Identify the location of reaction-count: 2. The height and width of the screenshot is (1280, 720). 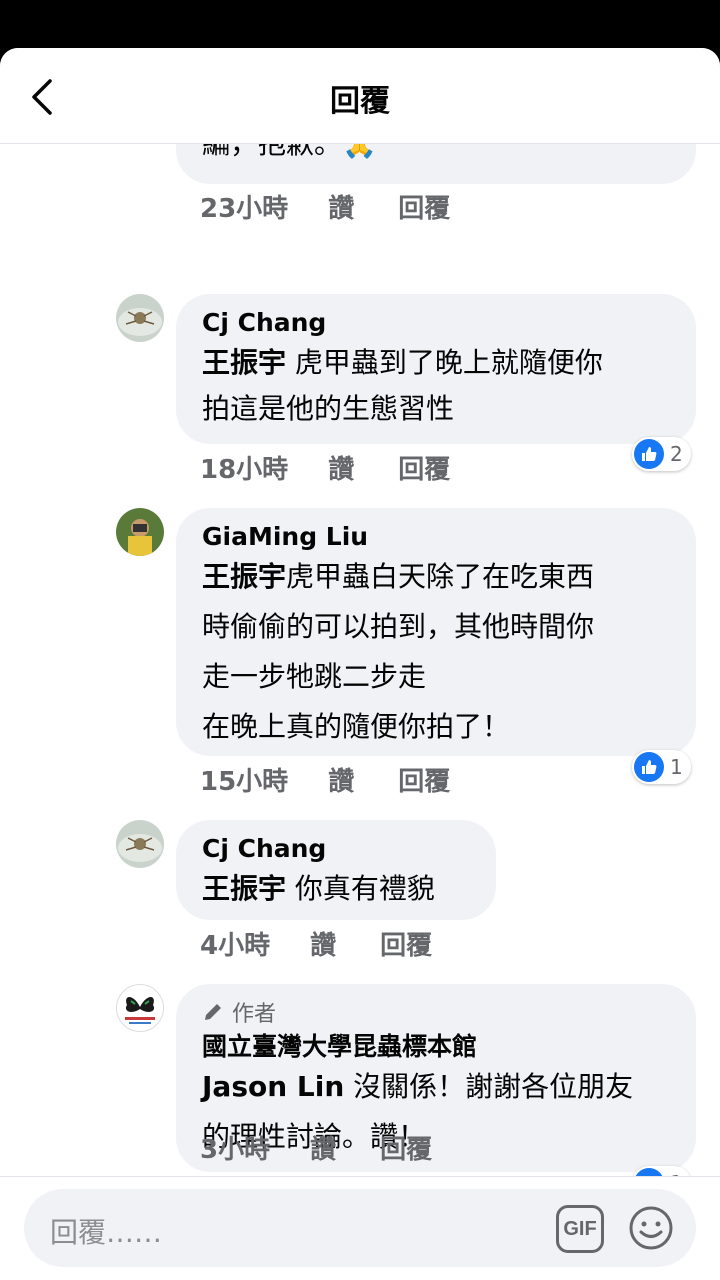
(661, 454).